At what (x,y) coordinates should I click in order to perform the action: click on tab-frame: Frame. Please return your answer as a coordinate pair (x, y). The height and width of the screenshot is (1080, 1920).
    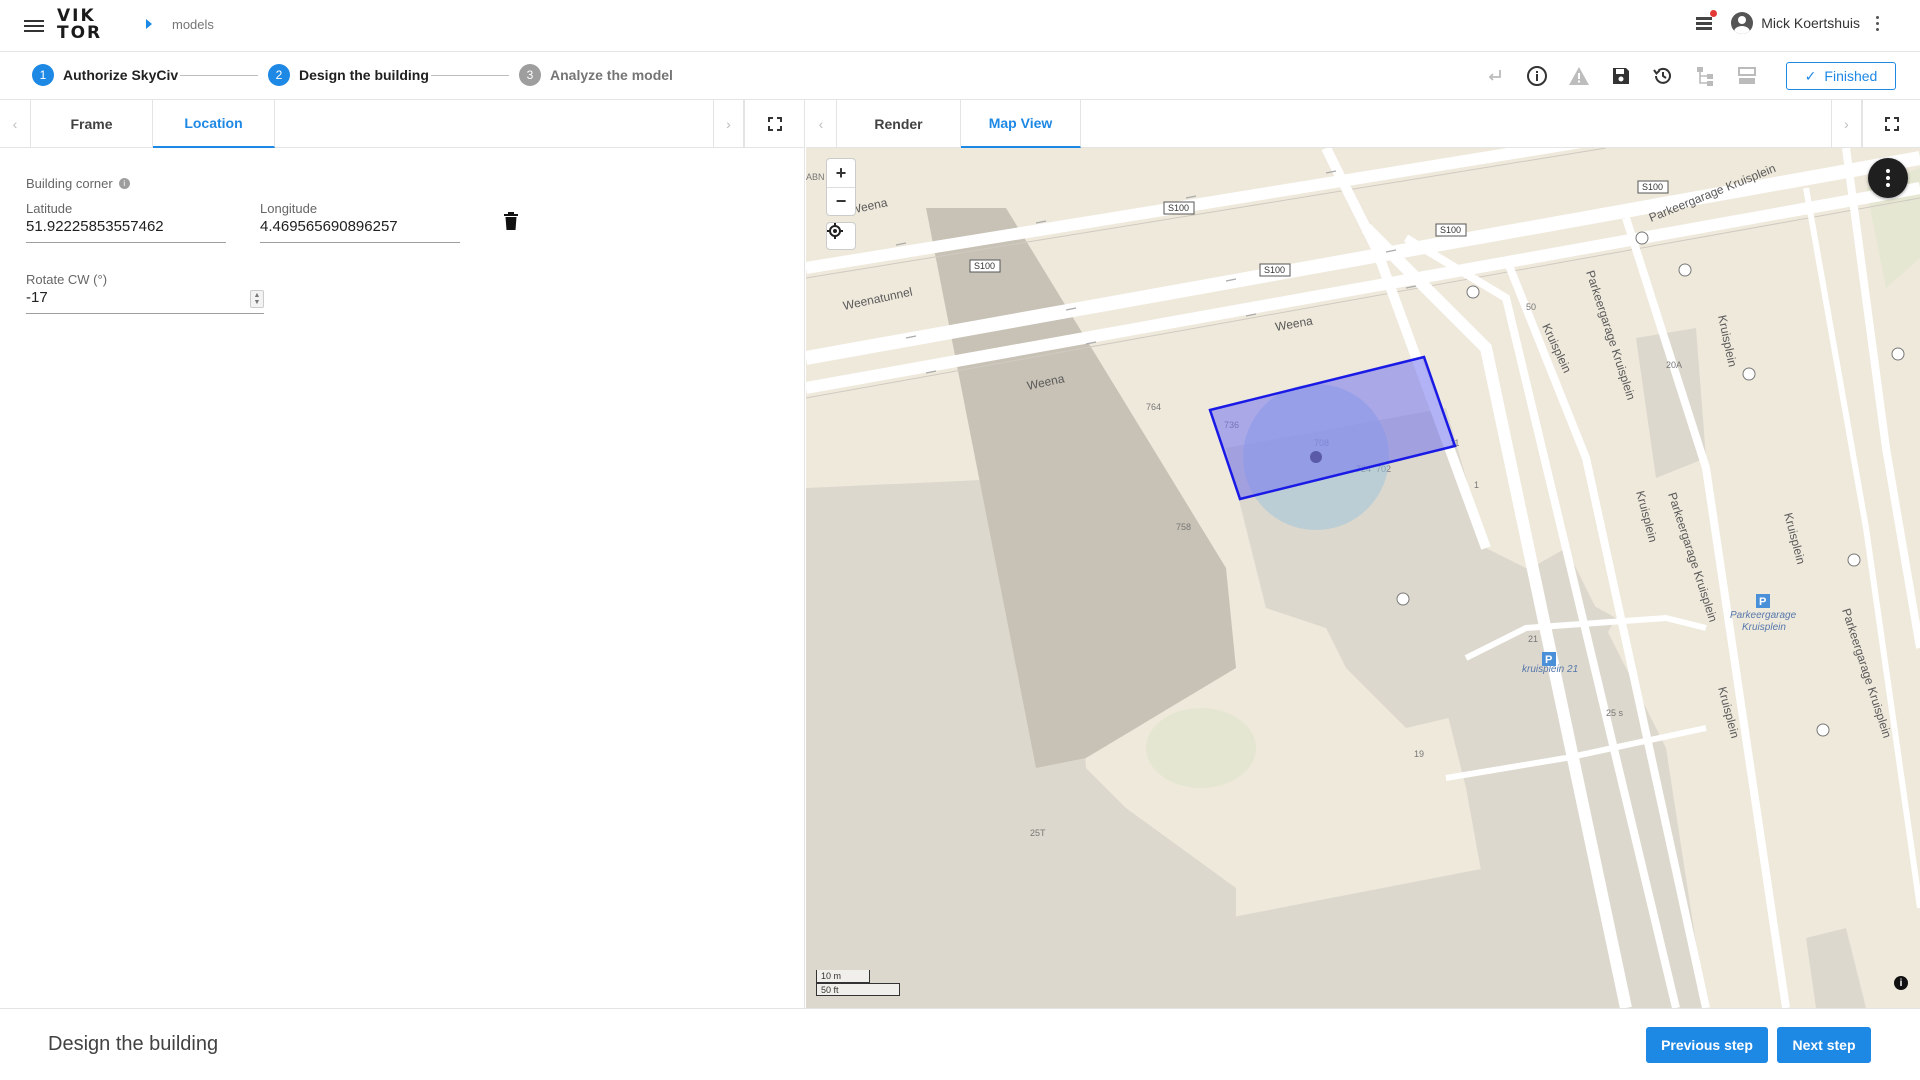
    Looking at the image, I should click on (92, 124).